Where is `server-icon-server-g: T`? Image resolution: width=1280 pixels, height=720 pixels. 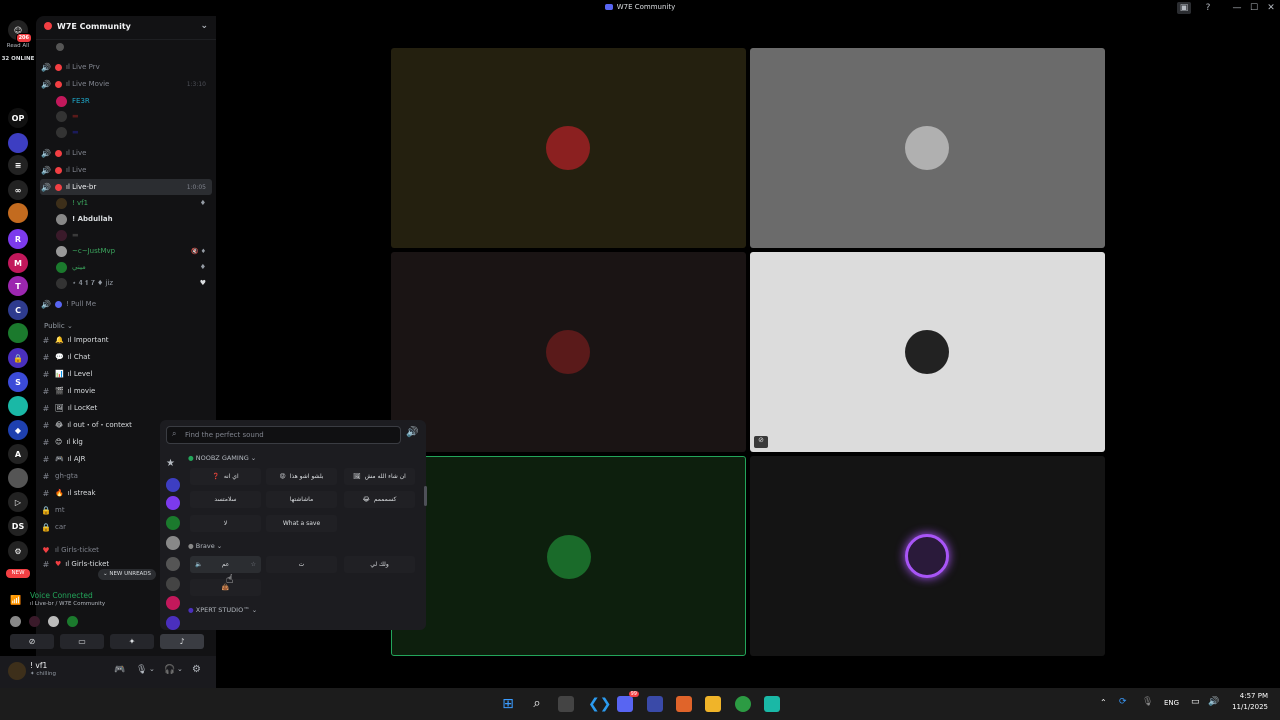 server-icon-server-g: T is located at coordinates (18, 286).